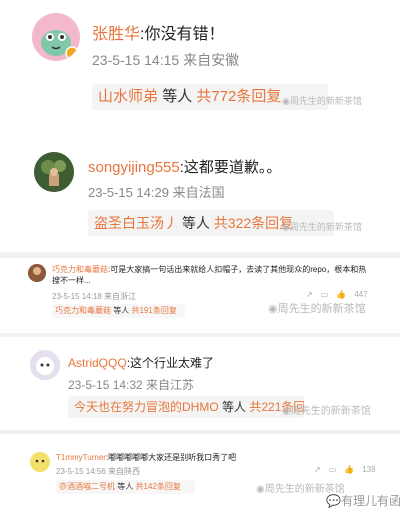 This screenshot has height=510, width=400. What do you see at coordinates (156, 192) in the screenshot?
I see `timestamp-location: 23-5-15 14:29 来自法国` at bounding box center [156, 192].